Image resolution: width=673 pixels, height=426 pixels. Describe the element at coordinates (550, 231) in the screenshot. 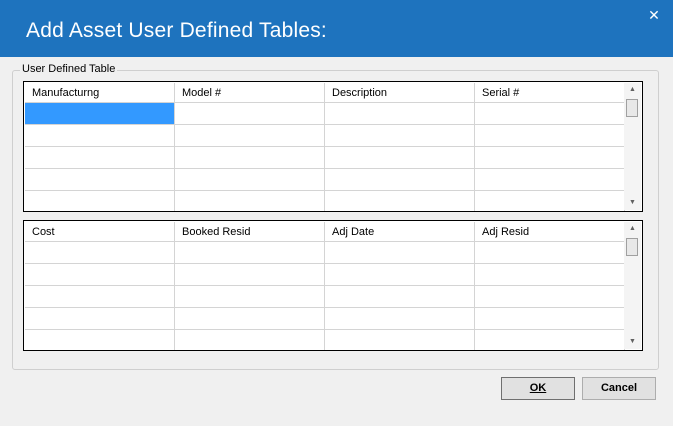

I see `column-header-adj-resid: Adj Resid` at that location.